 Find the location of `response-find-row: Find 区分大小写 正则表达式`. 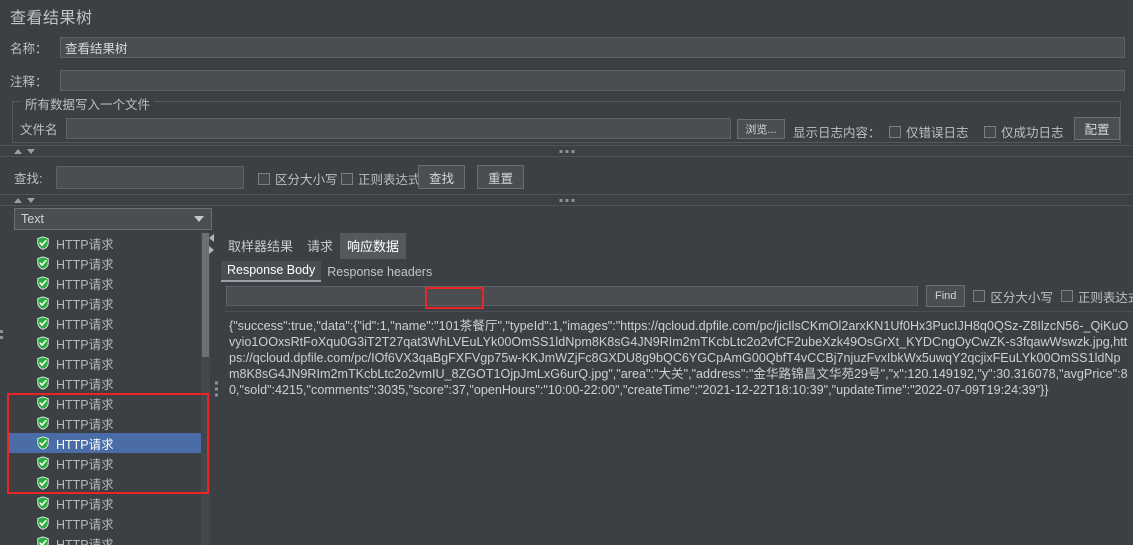

response-find-row: Find 区分大小写 正则表达式 is located at coordinates (679, 296).